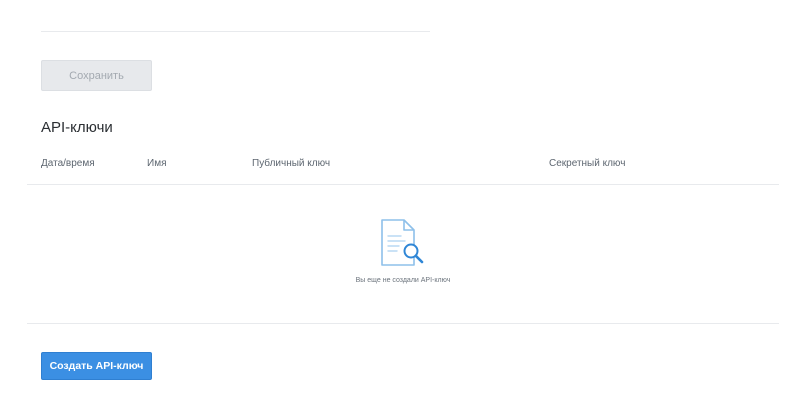 The image size is (800, 417). I want to click on empty-state-message: Вы еще не создали API-ключ, so click(403, 280).